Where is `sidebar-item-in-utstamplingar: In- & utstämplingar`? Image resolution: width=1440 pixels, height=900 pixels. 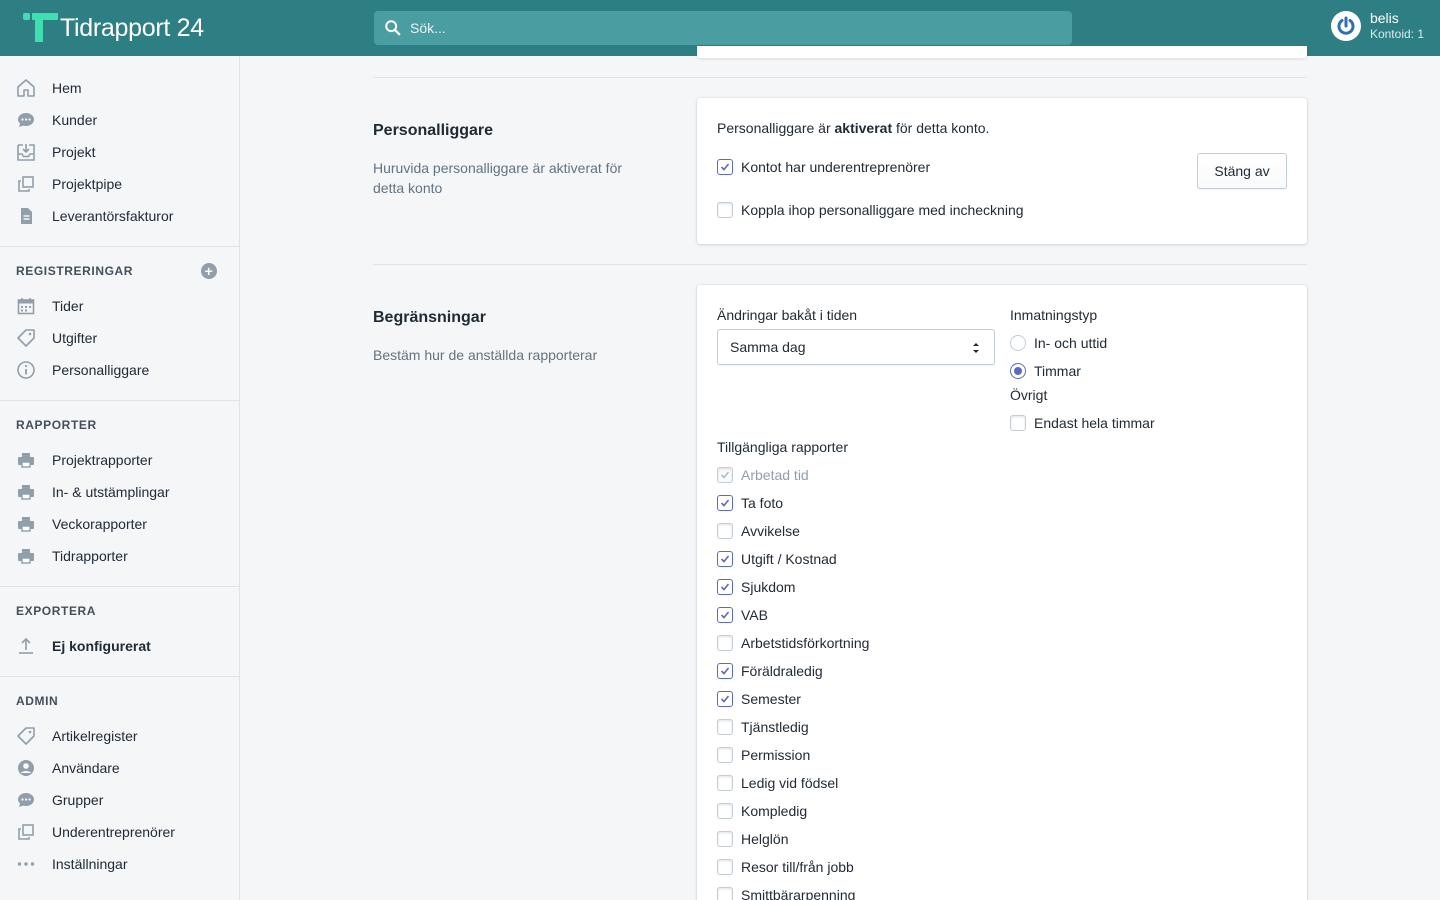
sidebar-item-in-utstamplingar: In- & utstämplingar is located at coordinates (119, 492).